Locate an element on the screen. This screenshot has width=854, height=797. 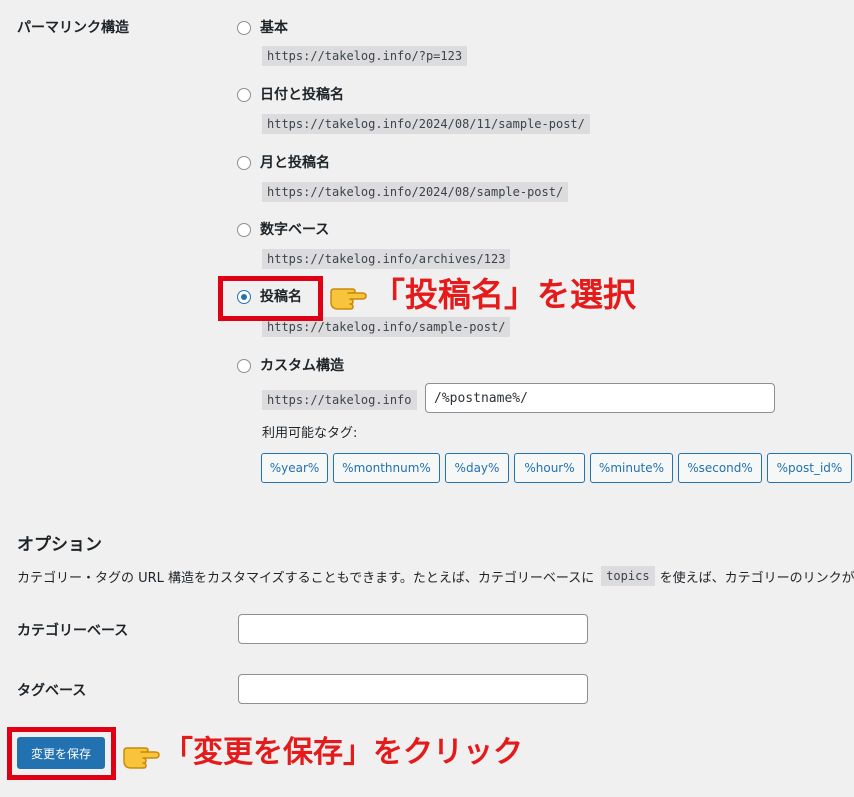
tag-button-year: %year% is located at coordinates (294, 468).